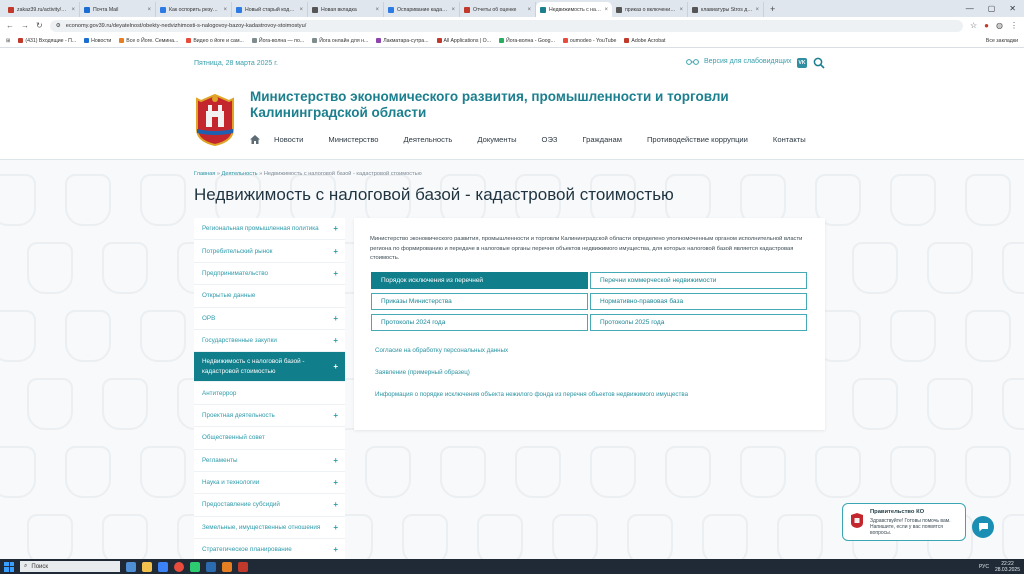  I want to click on reload-icon: ↻, so click(39, 25).